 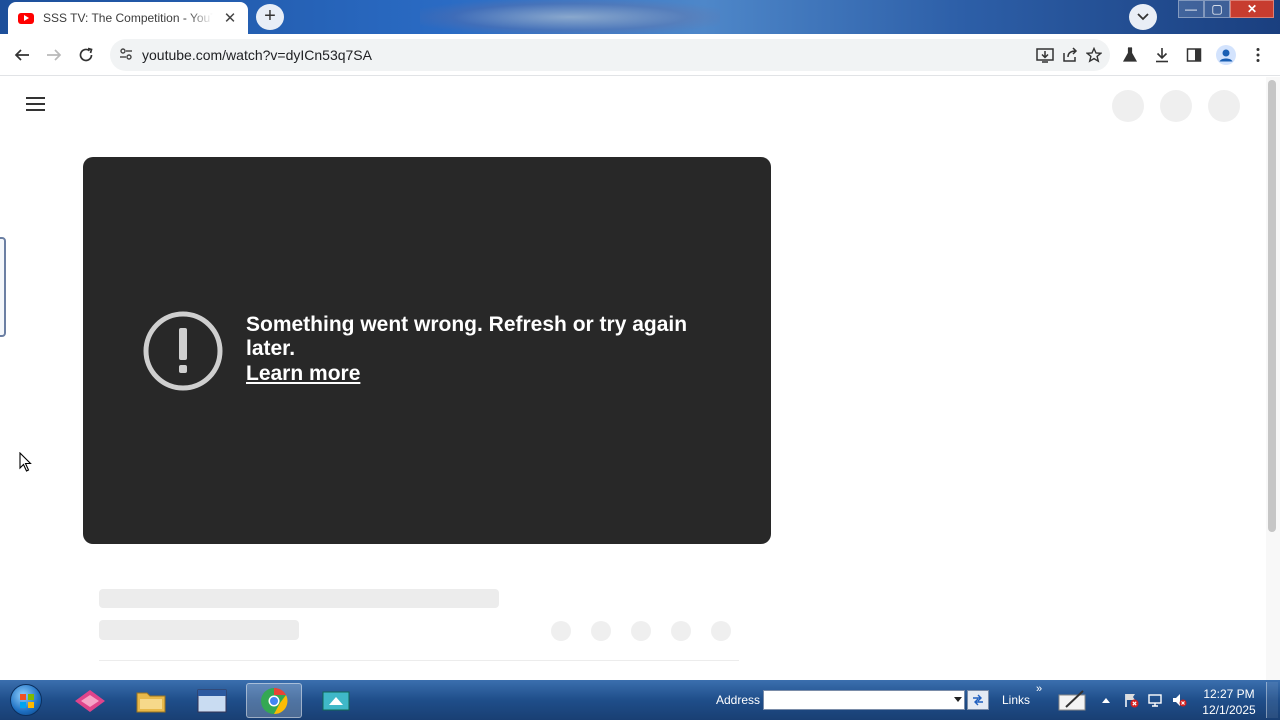 I want to click on tab-title: SSS TV: The Competition - YouTube, so click(x=128, y=18).